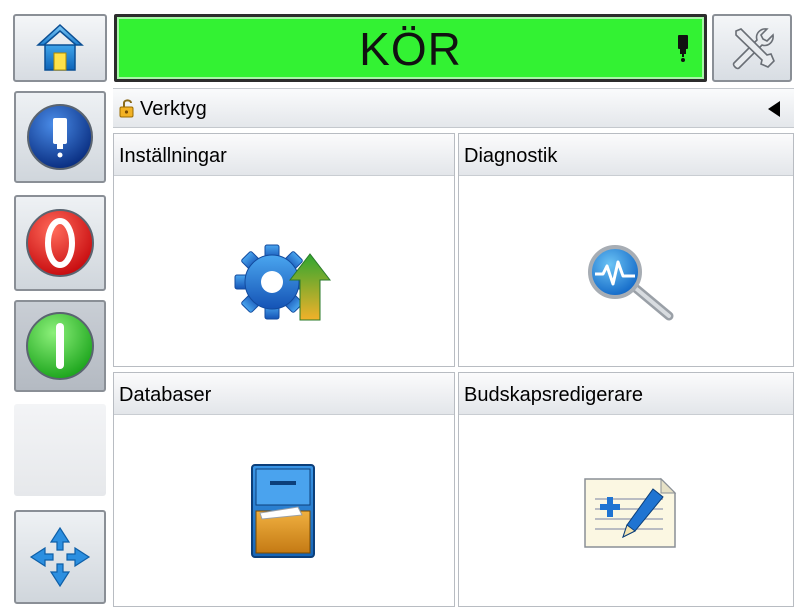 The height and width of the screenshot is (607, 794). I want to click on printer-status-bar: KÖR, so click(410, 48).